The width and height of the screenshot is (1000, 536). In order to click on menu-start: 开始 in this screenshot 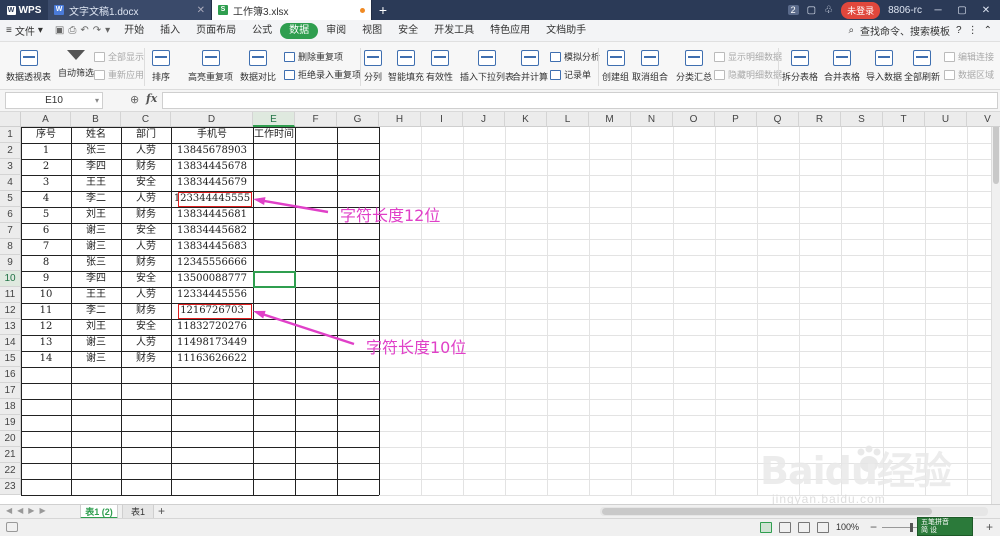, I will do `click(134, 31)`.